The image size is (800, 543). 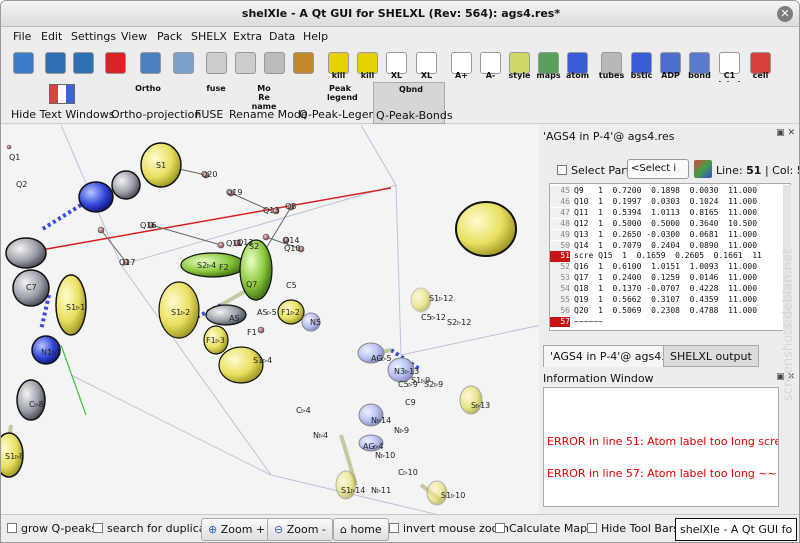 What do you see at coordinates (300, 529) in the screenshot?
I see `zoom-out-button: ⊖ Zoom -` at bounding box center [300, 529].